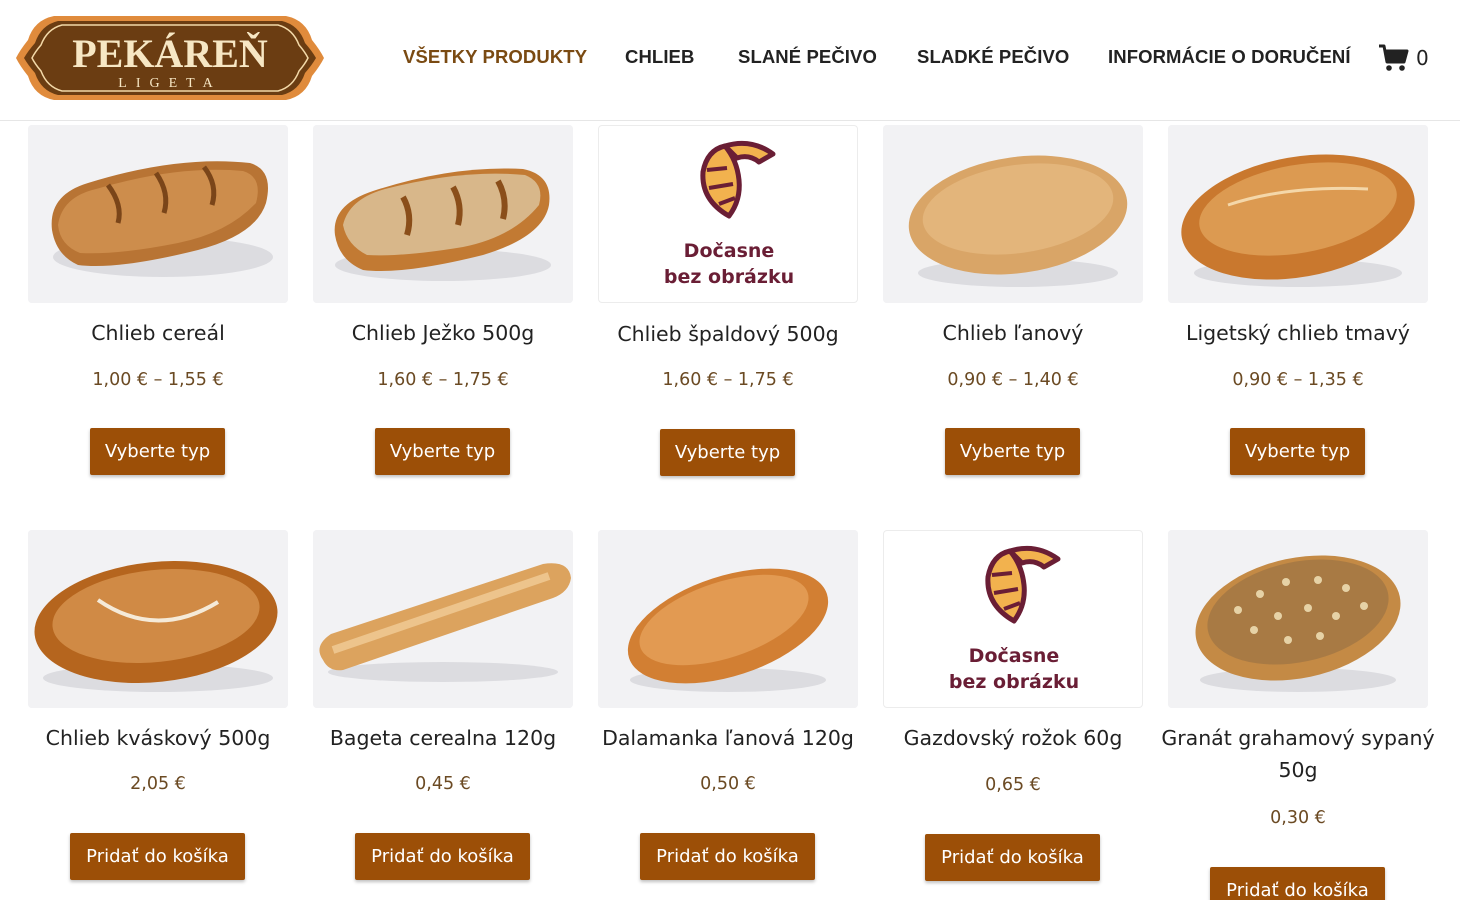 The image size is (1460, 900). I want to click on product-price: 0,90 € – 1,40 €, so click(1013, 380).